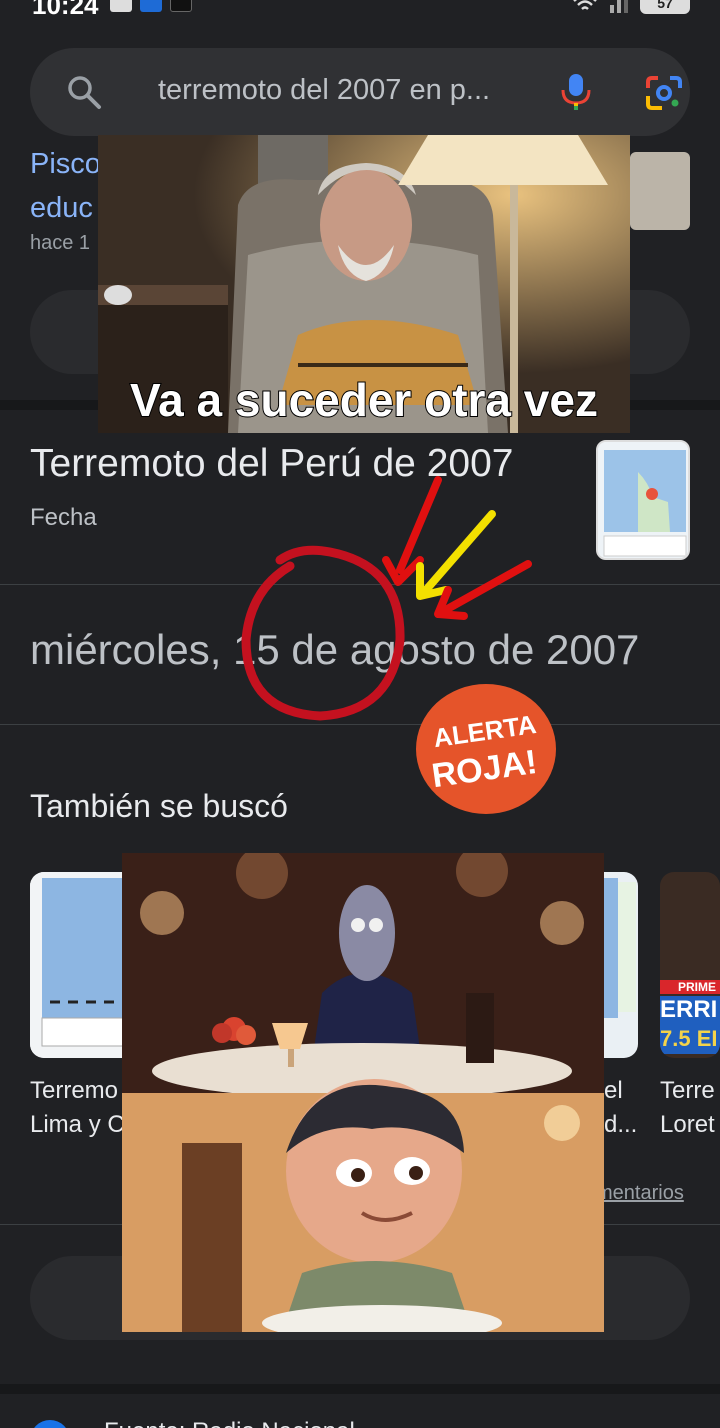  Describe the element at coordinates (576, 92) in the screenshot. I see `mic-icon` at that location.